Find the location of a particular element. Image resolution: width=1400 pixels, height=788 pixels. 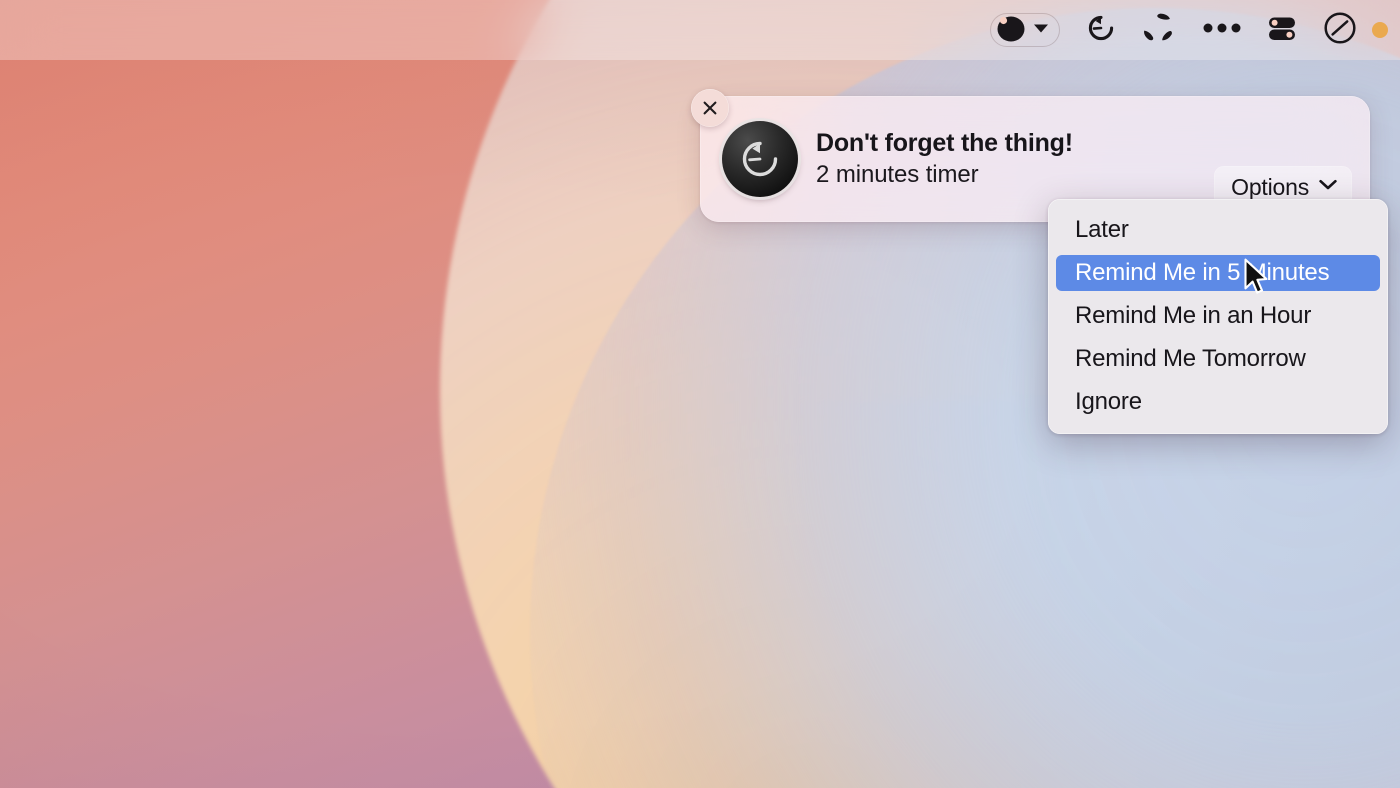

menu-bar is located at coordinates (700, 30).